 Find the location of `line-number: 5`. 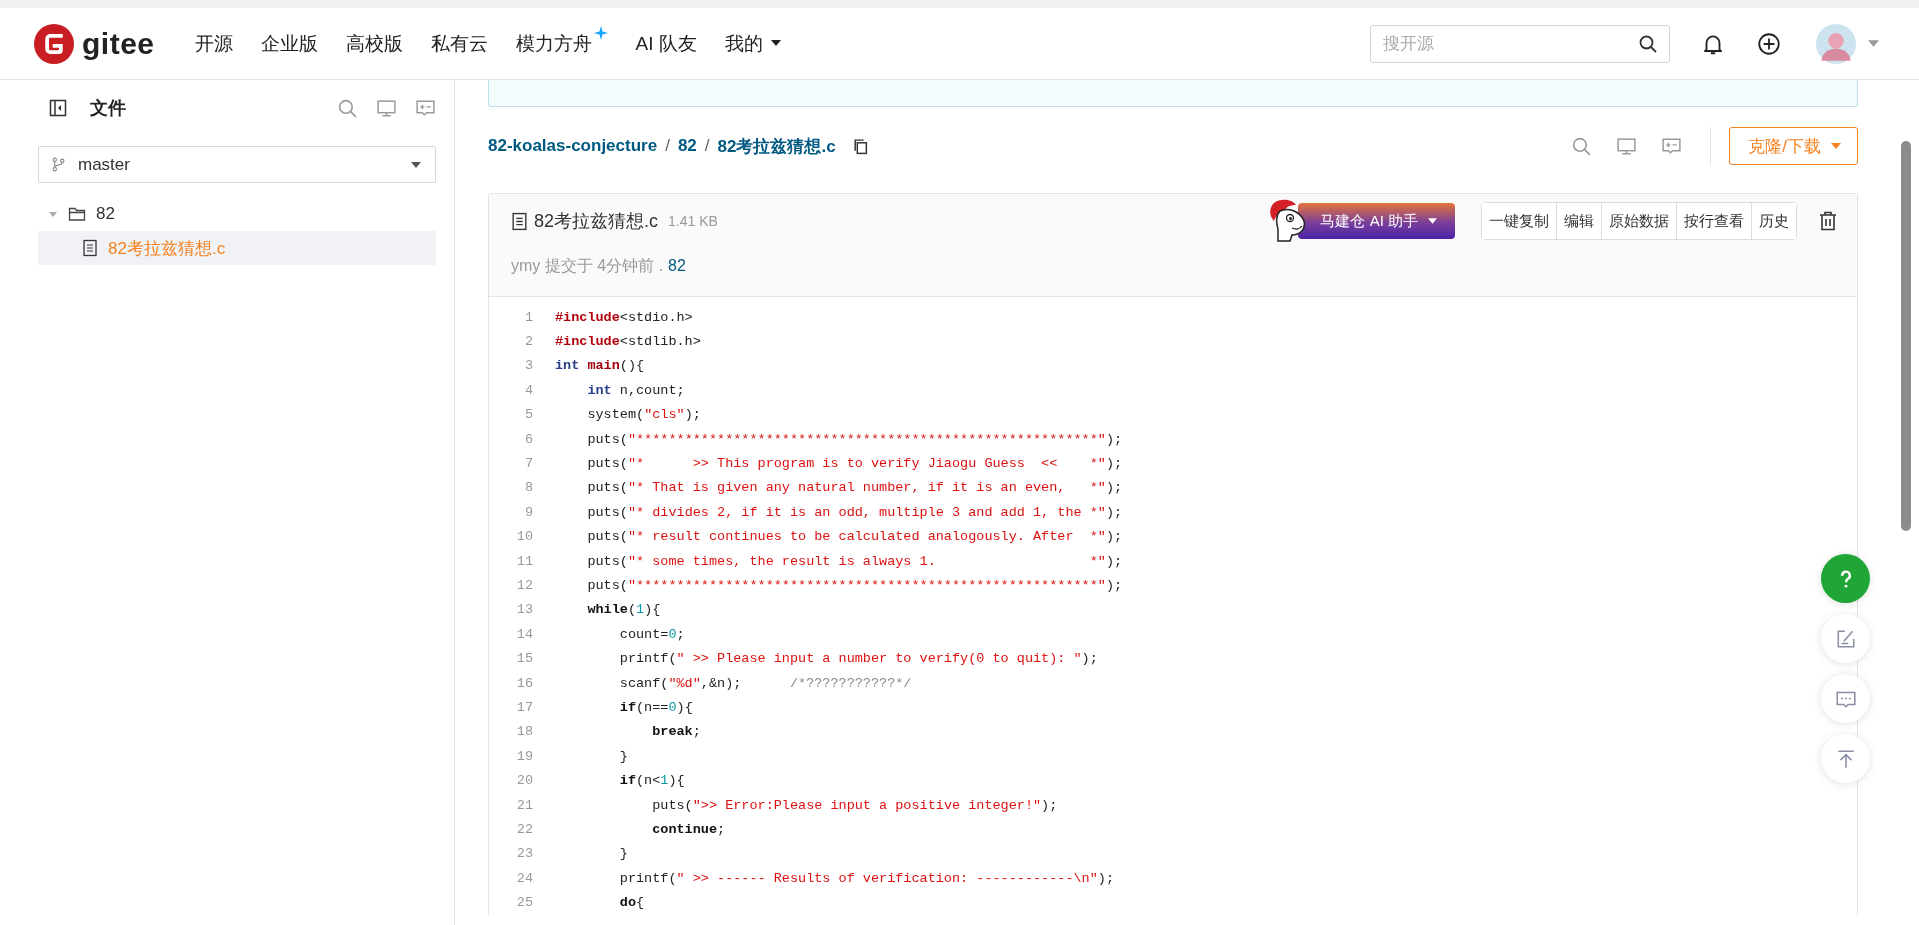

line-number: 5 is located at coordinates (528, 415).